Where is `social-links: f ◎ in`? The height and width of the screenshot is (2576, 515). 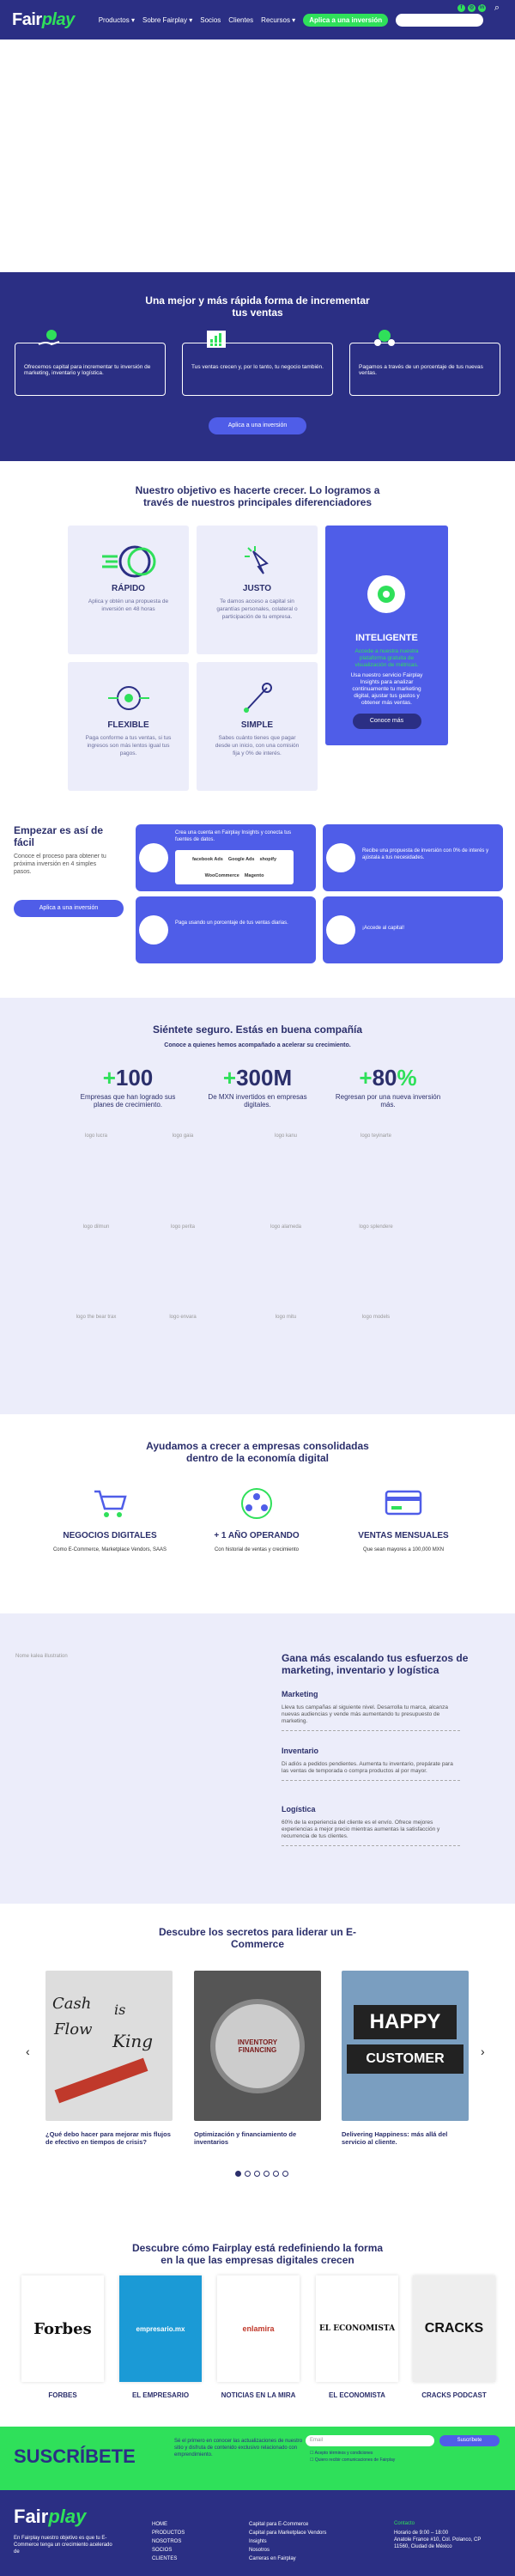 social-links: f ◎ in is located at coordinates (471, 8).